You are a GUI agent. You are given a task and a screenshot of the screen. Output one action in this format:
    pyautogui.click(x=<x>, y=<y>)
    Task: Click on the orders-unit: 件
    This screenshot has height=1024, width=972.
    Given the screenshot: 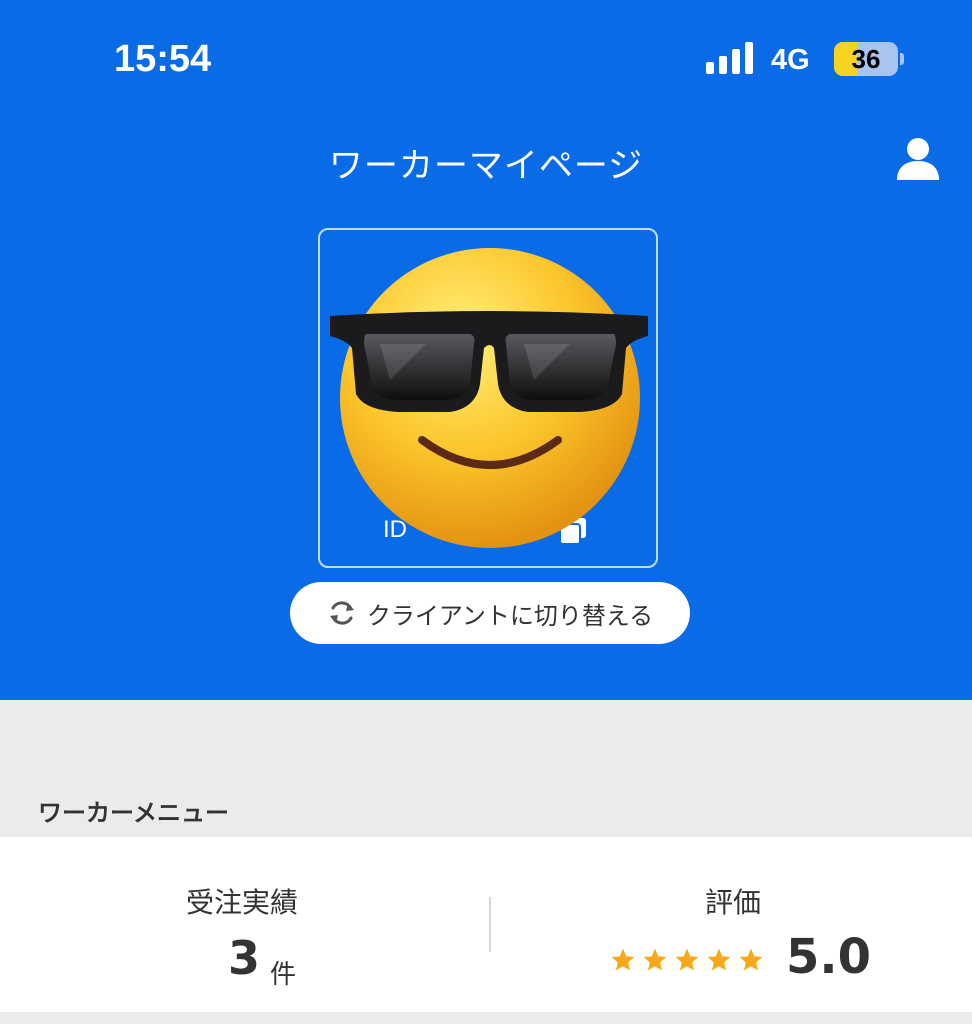 What is the action you would take?
    pyautogui.click(x=283, y=975)
    